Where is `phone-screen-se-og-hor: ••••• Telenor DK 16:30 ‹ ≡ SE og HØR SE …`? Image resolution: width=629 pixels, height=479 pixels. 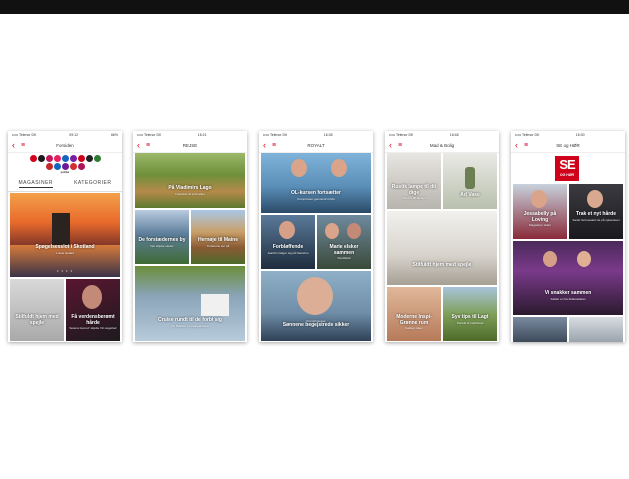
phone-screen-se-og-hor: ••••• Telenor DK 16:30 ‹ ≡ SE og HØR SE … is located at coordinates (568, 236).